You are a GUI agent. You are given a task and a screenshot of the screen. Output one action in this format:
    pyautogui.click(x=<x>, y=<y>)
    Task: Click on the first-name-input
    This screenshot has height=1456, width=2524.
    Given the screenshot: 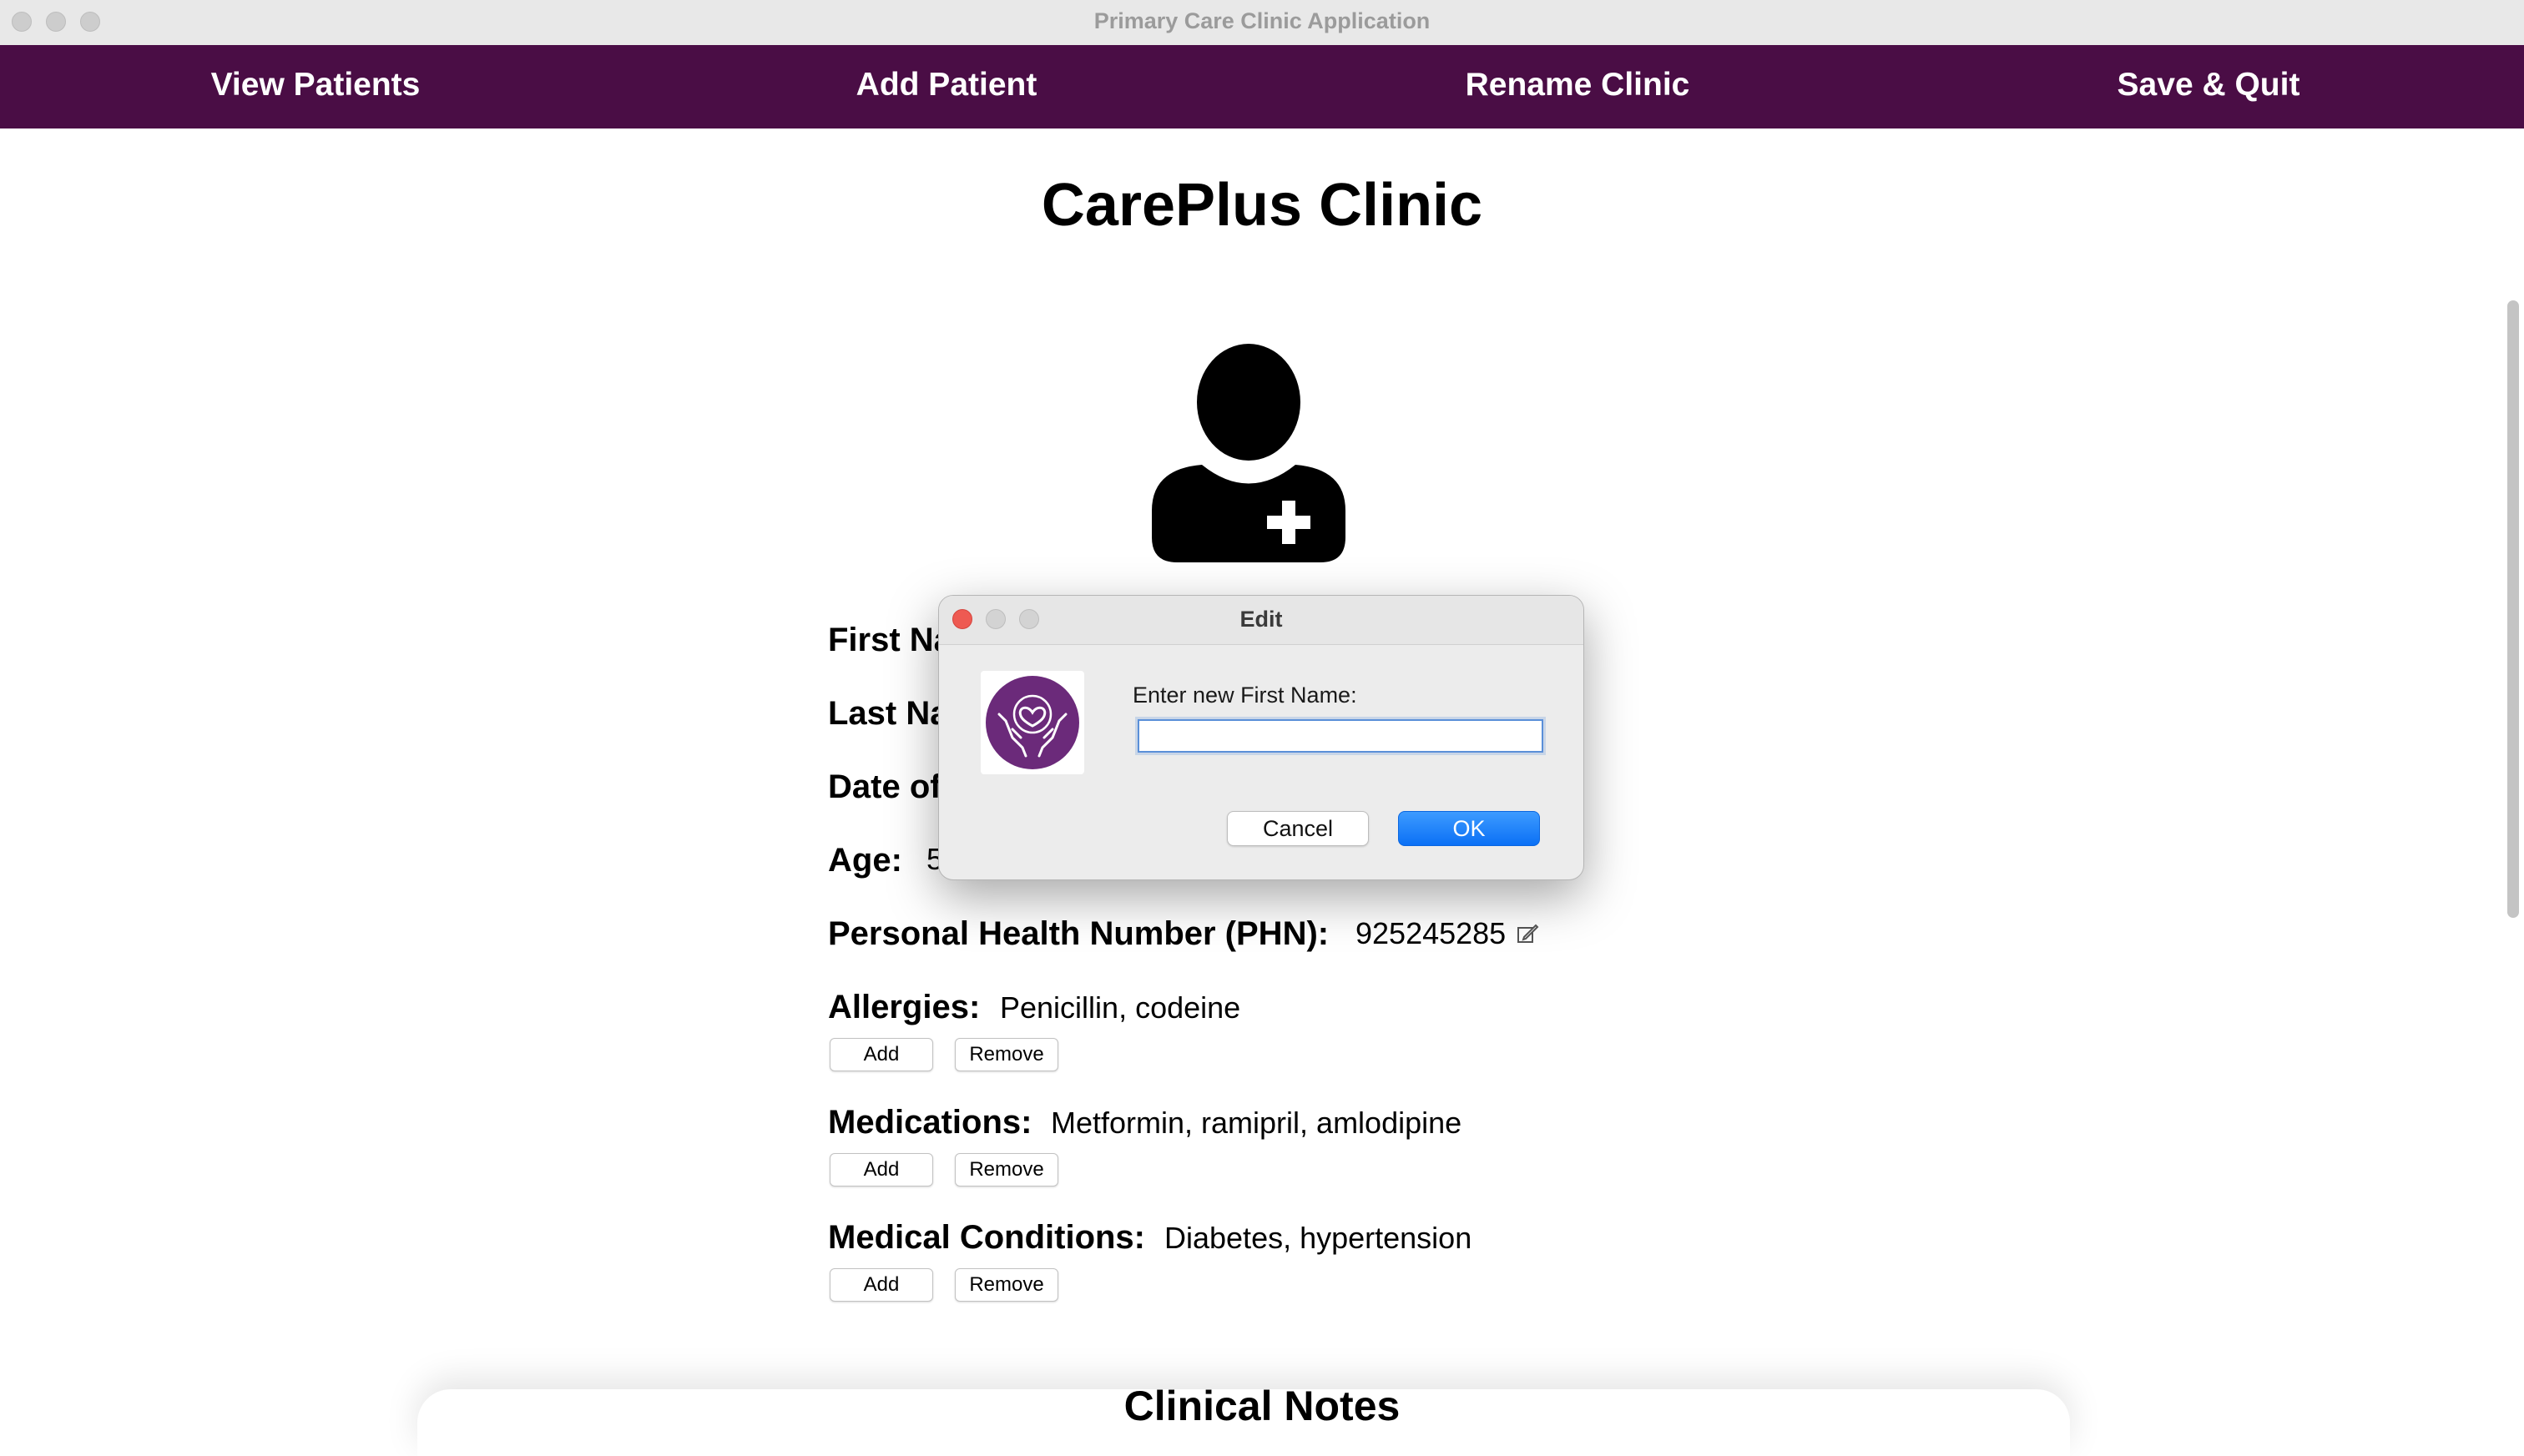 What is the action you would take?
    pyautogui.click(x=1340, y=736)
    